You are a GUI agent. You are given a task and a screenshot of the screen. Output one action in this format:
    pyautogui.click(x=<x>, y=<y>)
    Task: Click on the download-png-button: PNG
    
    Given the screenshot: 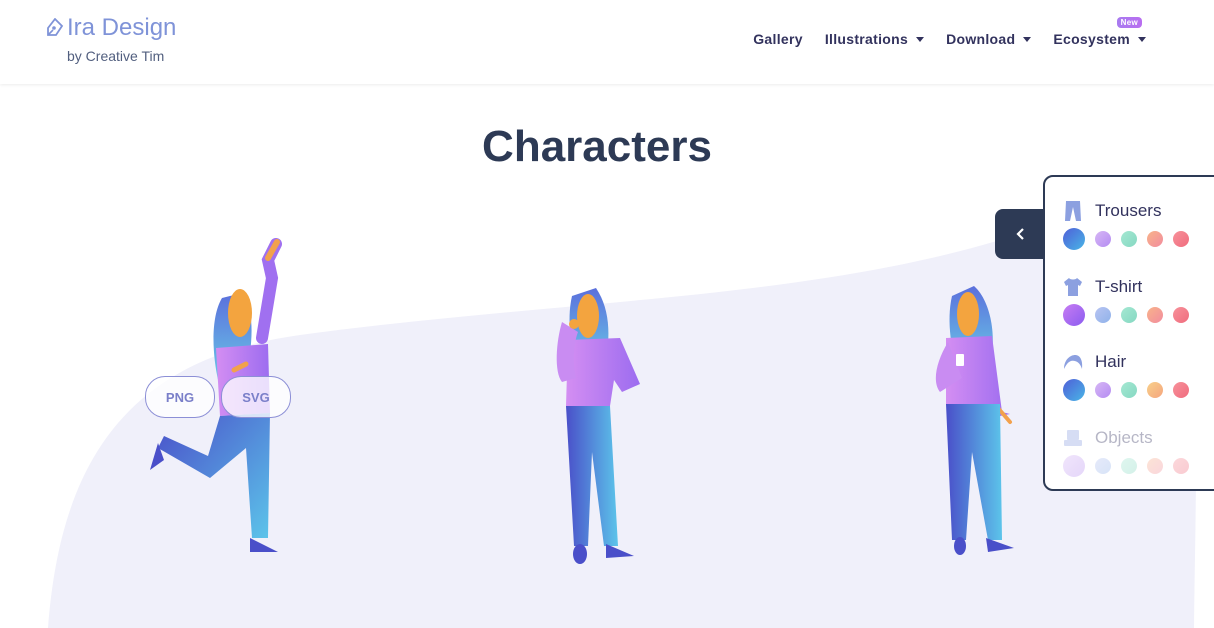 What is the action you would take?
    pyautogui.click(x=180, y=397)
    